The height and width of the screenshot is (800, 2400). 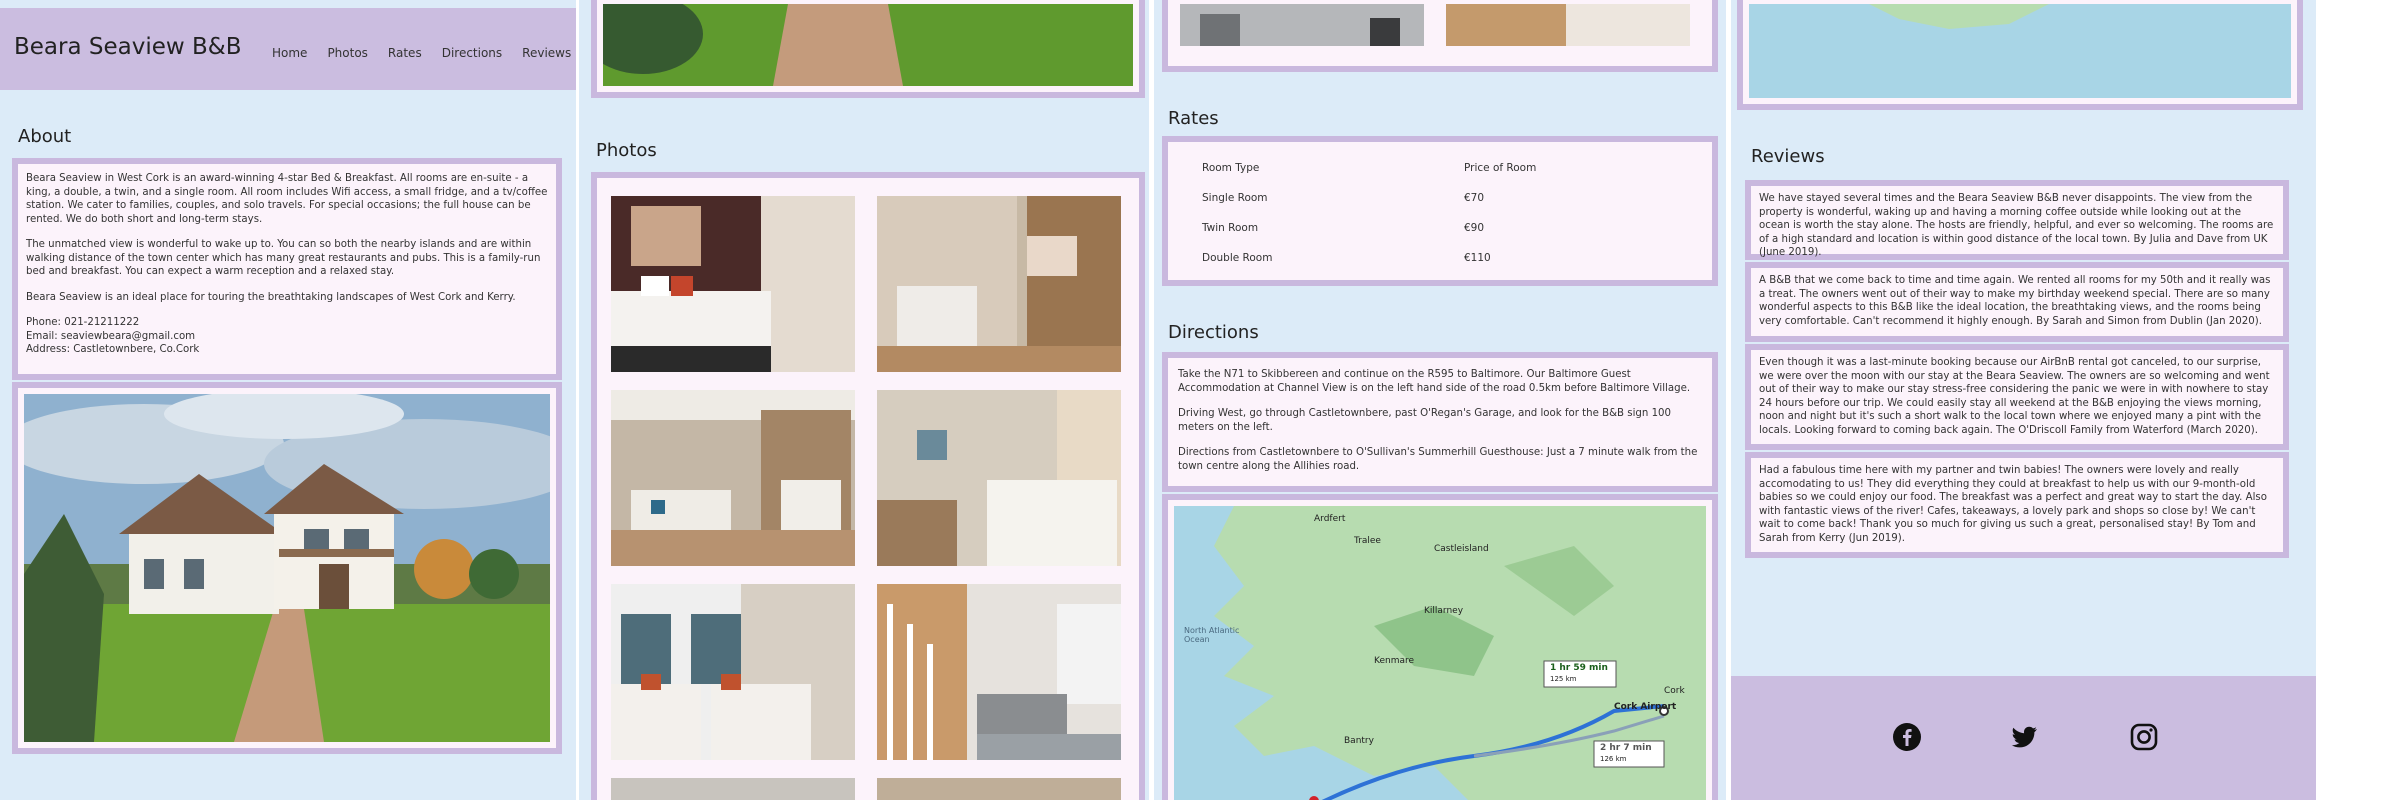 What do you see at coordinates (1235, 198) in the screenshot?
I see `rate-type: Single Room` at bounding box center [1235, 198].